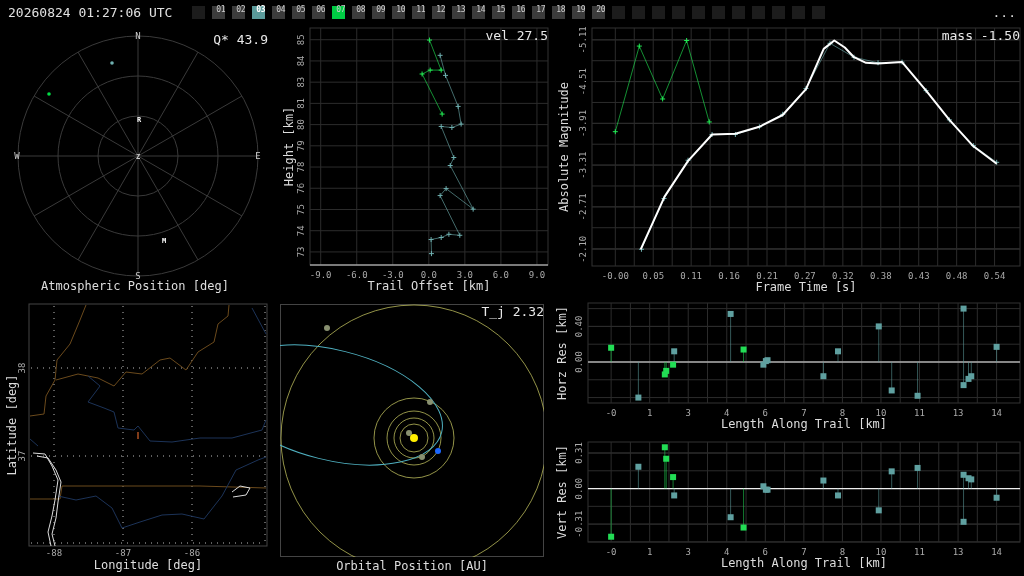 Image resolution: width=1024 pixels, height=576 pixels. Describe the element at coordinates (301, 167) in the screenshot. I see `tick-label: 78` at that location.